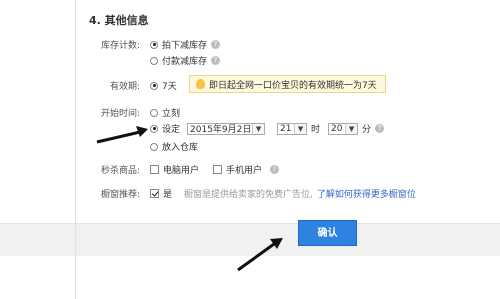 The height and width of the screenshot is (299, 500). Describe the element at coordinates (118, 137) in the screenshot. I see `arrow-line-set` at that location.